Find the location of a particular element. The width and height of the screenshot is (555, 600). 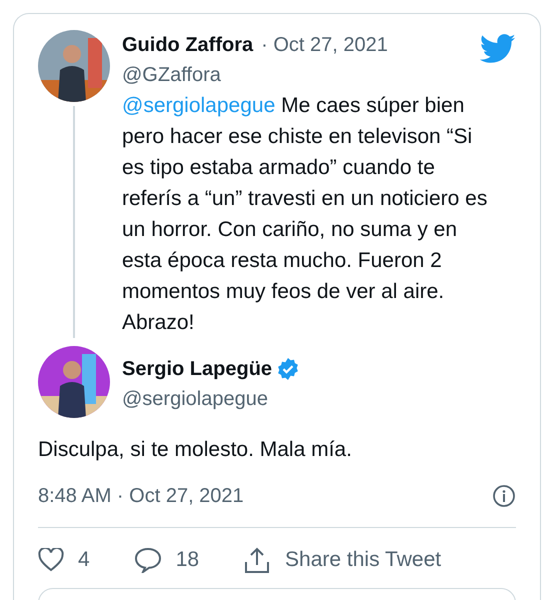

like-button: 4 is located at coordinates (64, 560).